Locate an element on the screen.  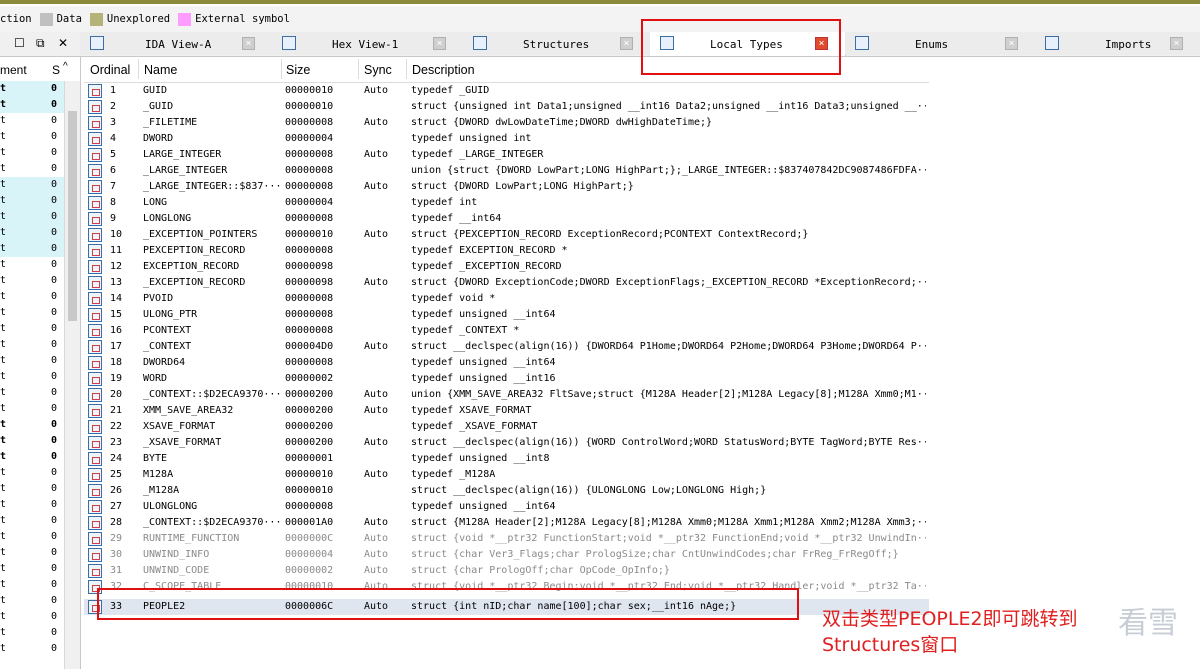
panel-close-icon: ✕ is located at coordinates (63, 43).